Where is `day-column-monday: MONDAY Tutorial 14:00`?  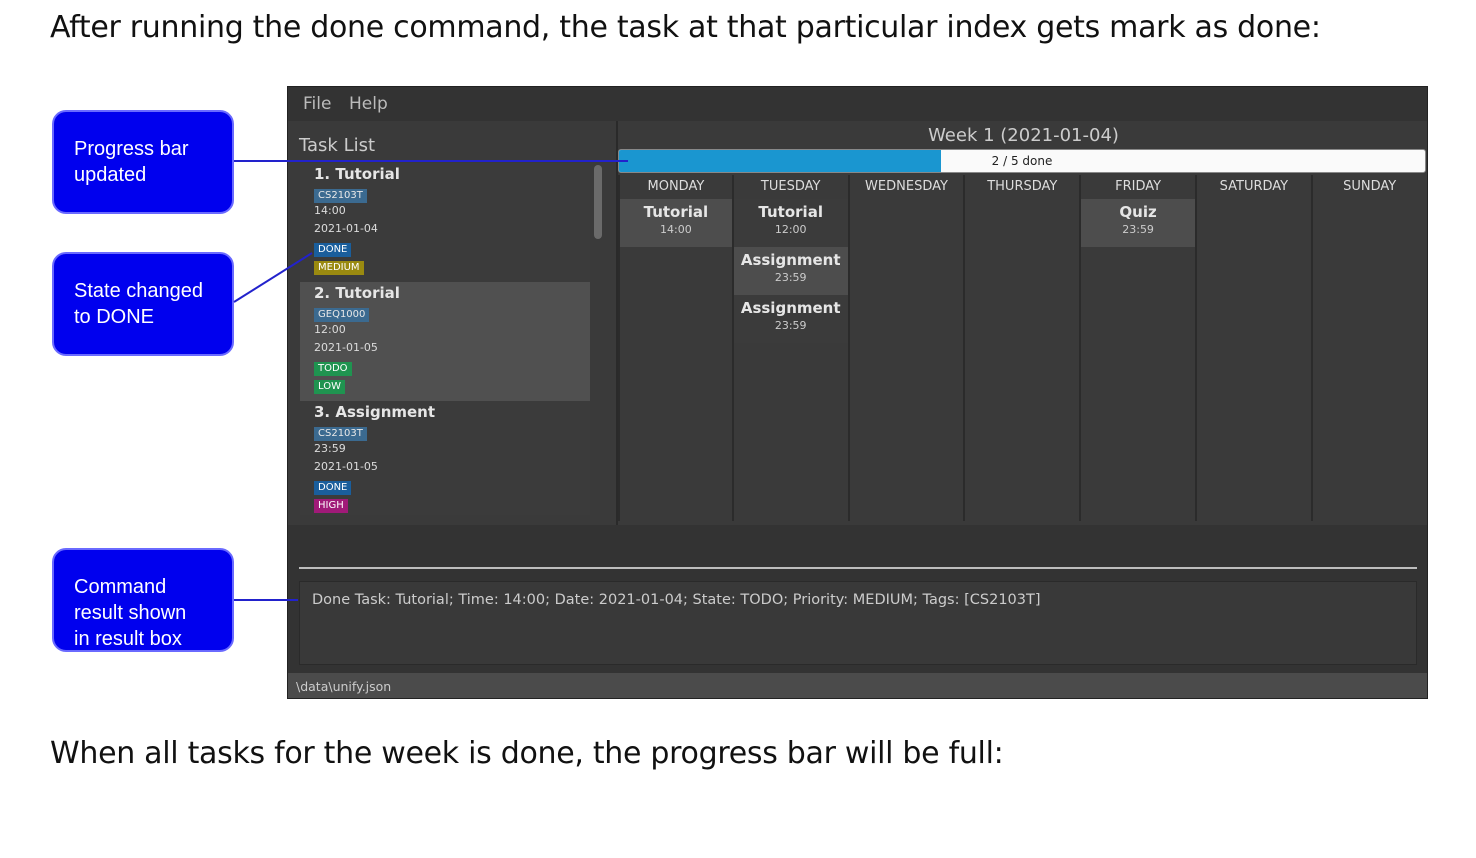 day-column-monday: MONDAY Tutorial 14:00 is located at coordinates (676, 348).